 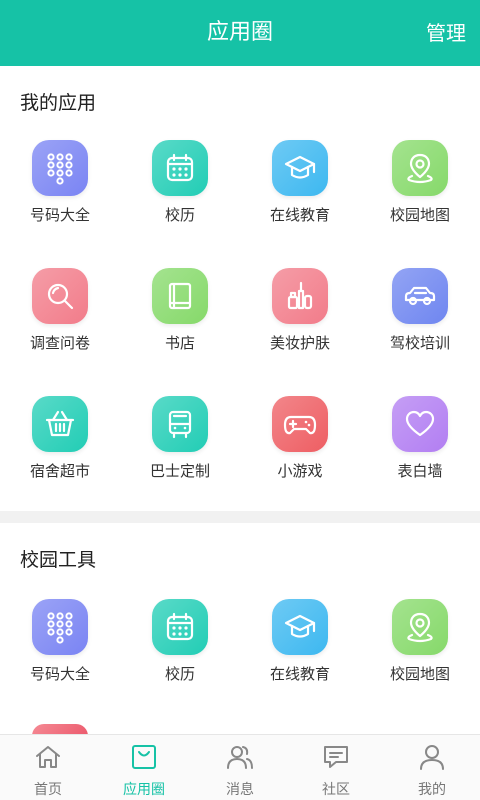 What do you see at coordinates (432, 767) in the screenshot?
I see `nav-item-person: 我的` at bounding box center [432, 767].